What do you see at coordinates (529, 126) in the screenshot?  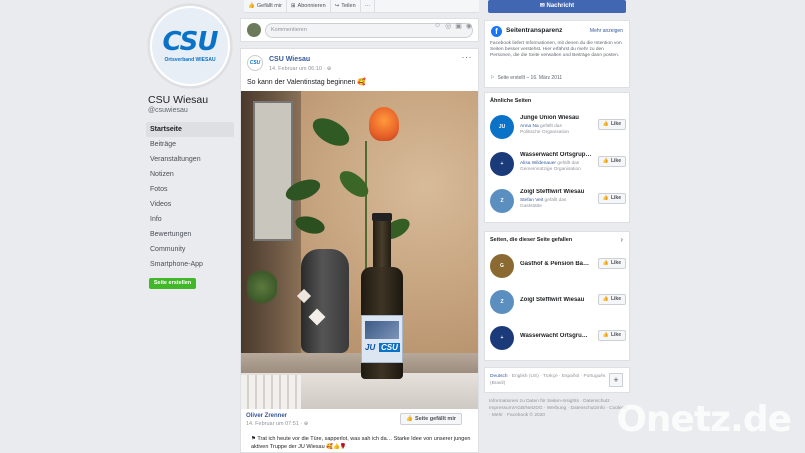 I see `friend-name: Anna Na` at bounding box center [529, 126].